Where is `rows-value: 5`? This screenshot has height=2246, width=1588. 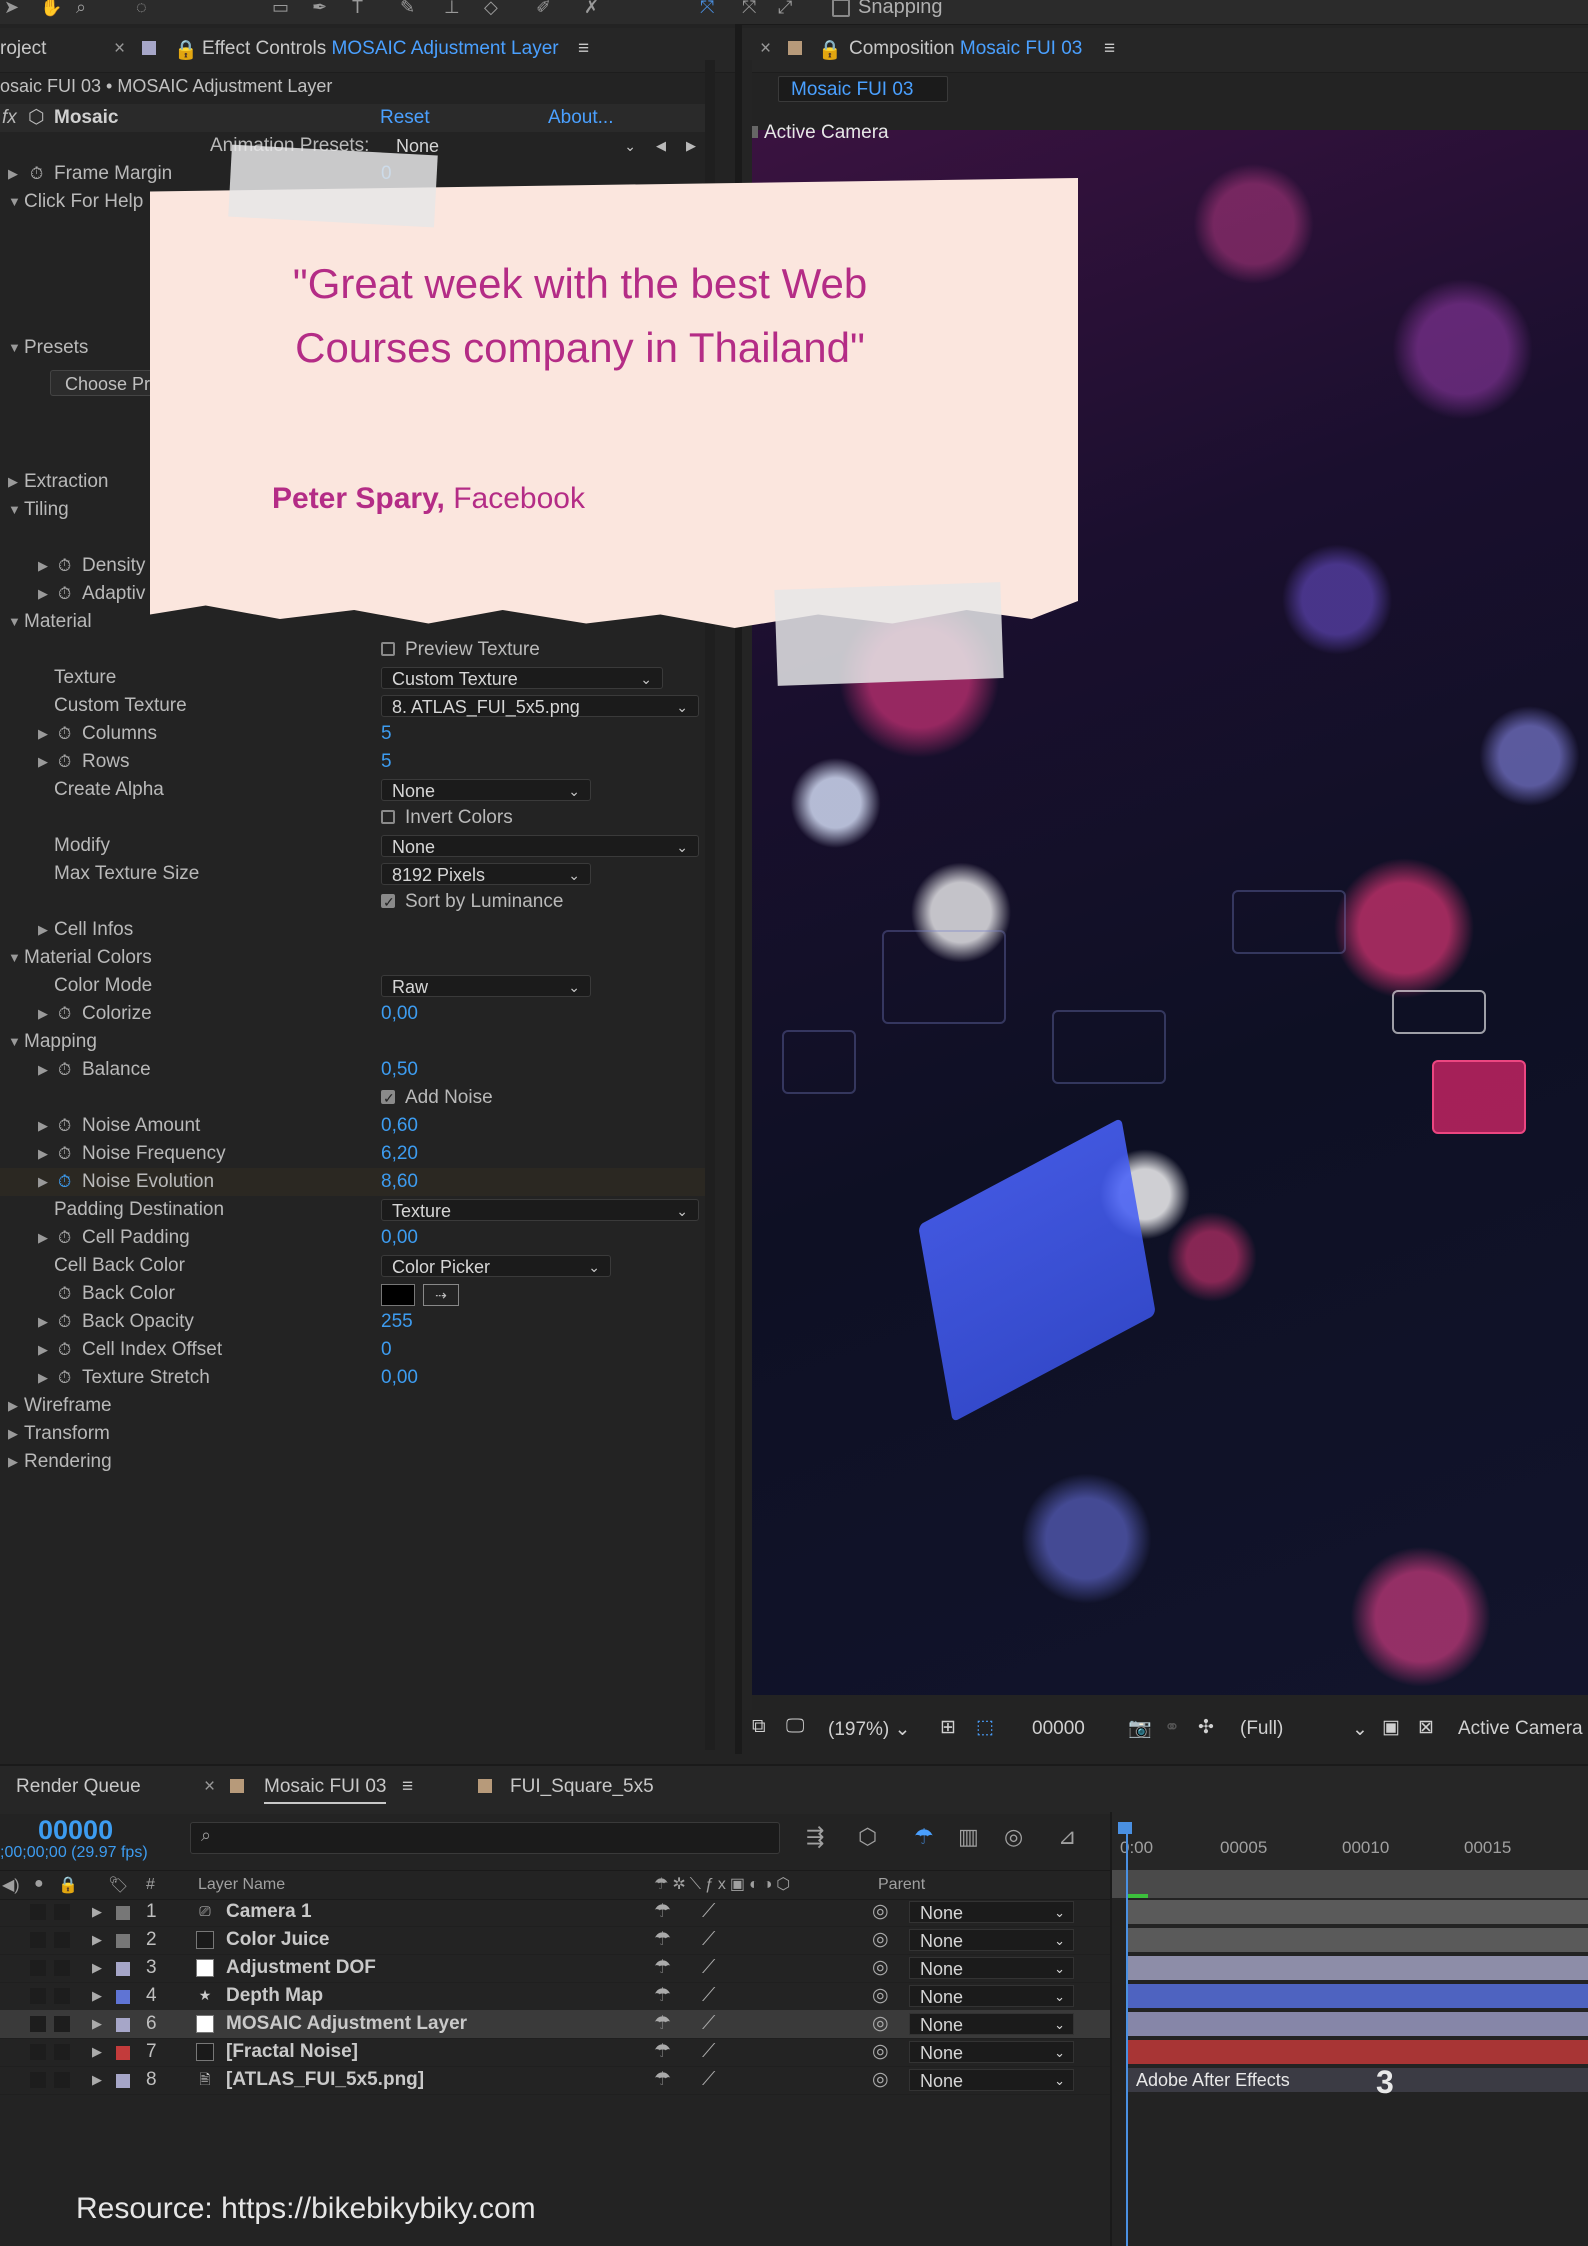 rows-value: 5 is located at coordinates (386, 762).